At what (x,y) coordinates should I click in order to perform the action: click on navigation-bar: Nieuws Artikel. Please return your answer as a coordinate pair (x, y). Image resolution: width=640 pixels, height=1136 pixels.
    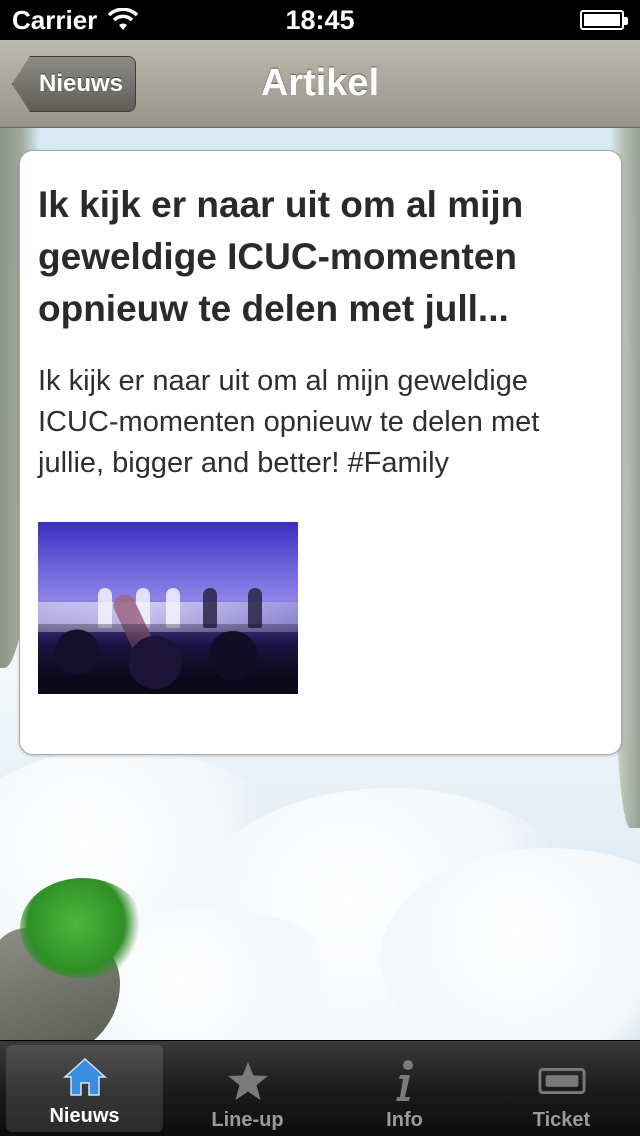
    Looking at the image, I should click on (320, 84).